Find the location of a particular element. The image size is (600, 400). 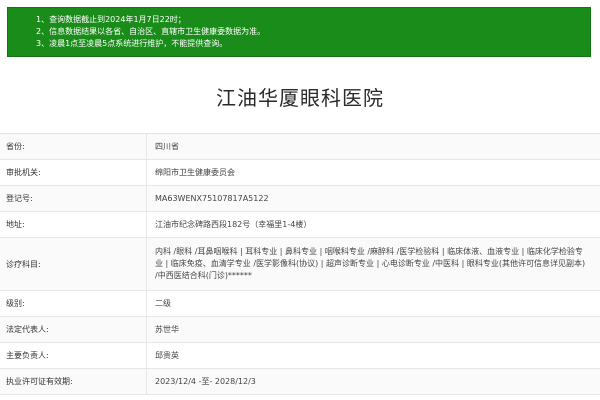

info-row-province: 省份: 四川省 is located at coordinates (300, 147).